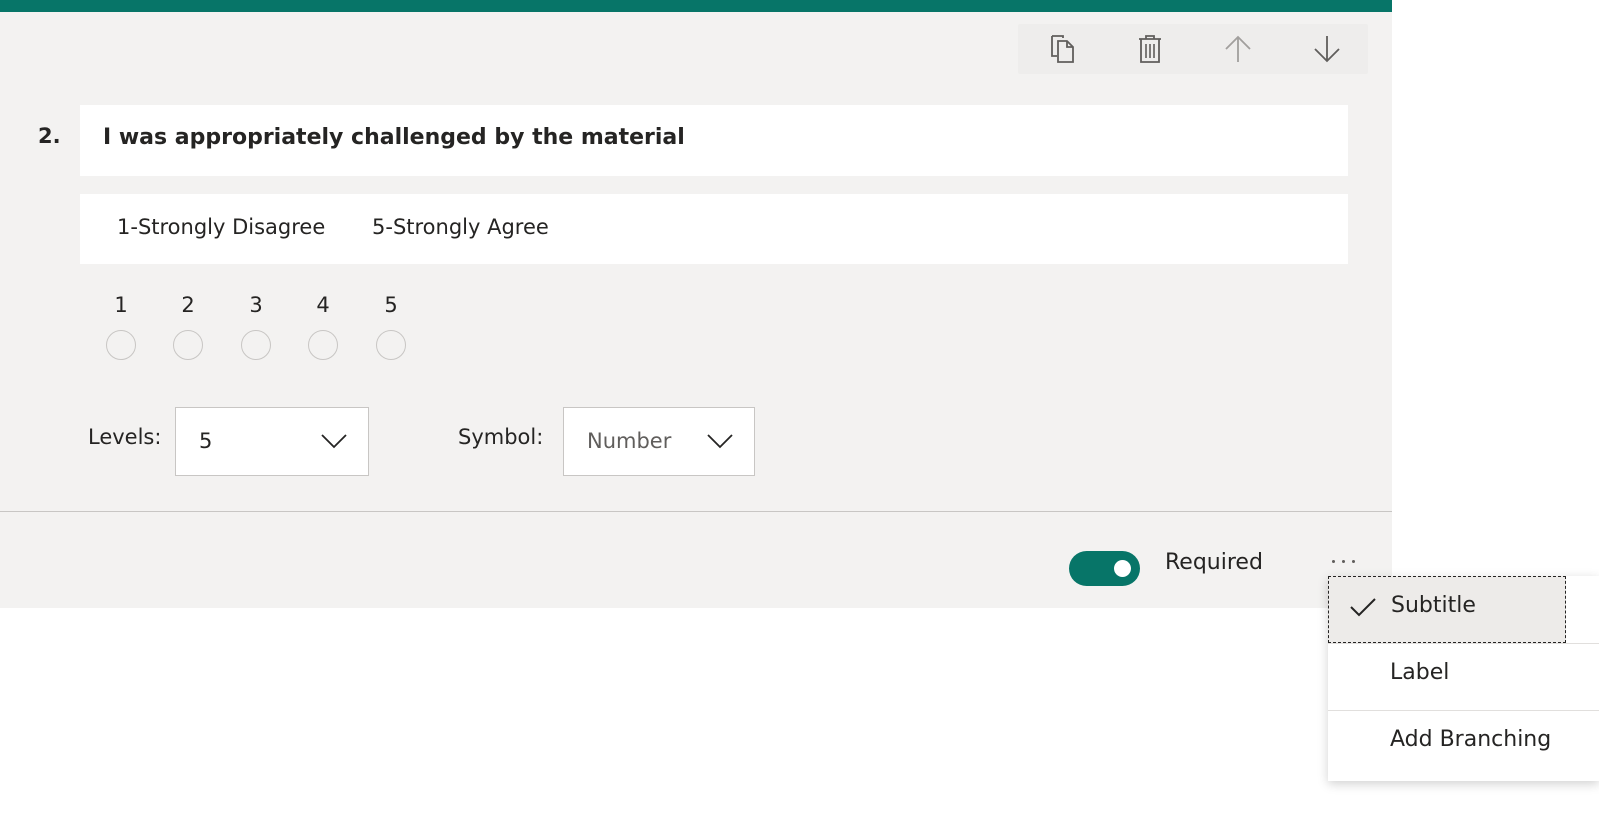 The image size is (1599, 815). Describe the element at coordinates (256, 326) in the screenshot. I see `rating-option: 3` at that location.